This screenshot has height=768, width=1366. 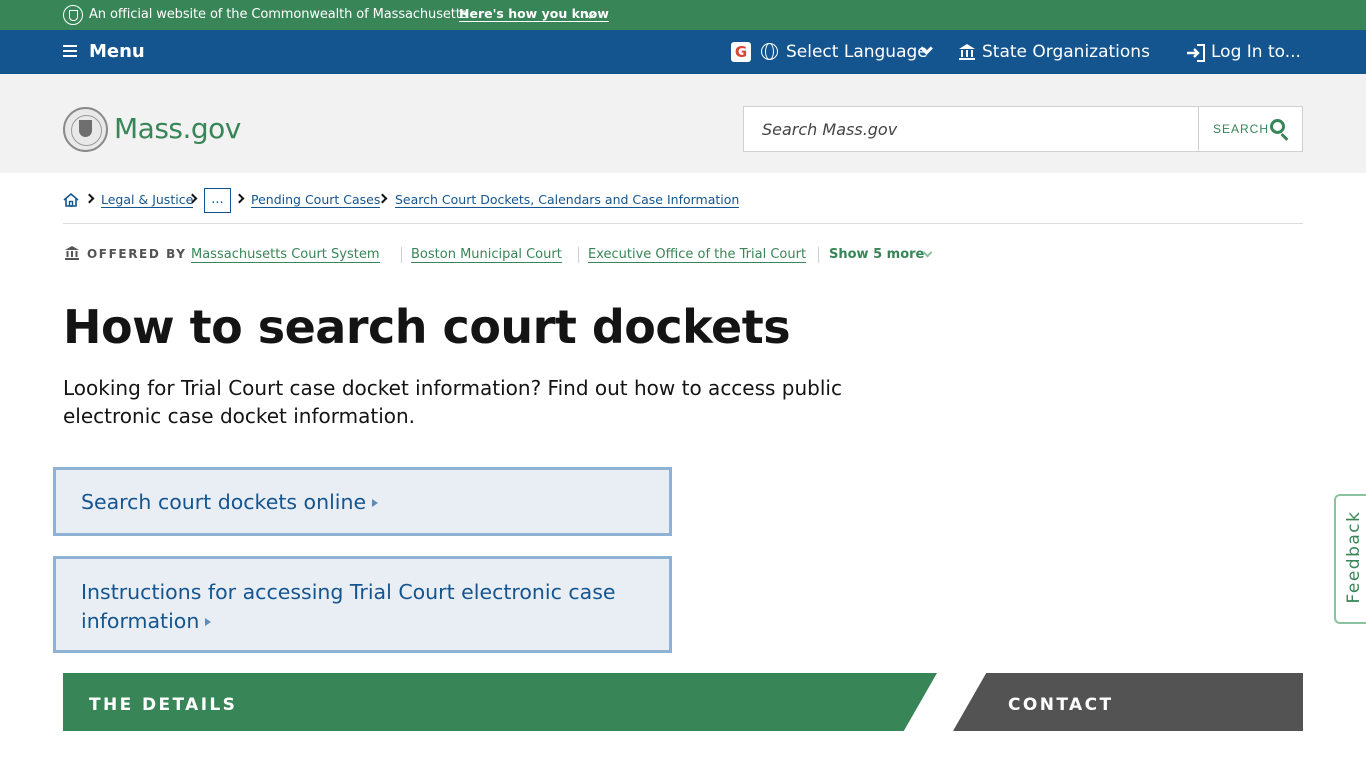 I want to click on home-icon, so click(x=71, y=200).